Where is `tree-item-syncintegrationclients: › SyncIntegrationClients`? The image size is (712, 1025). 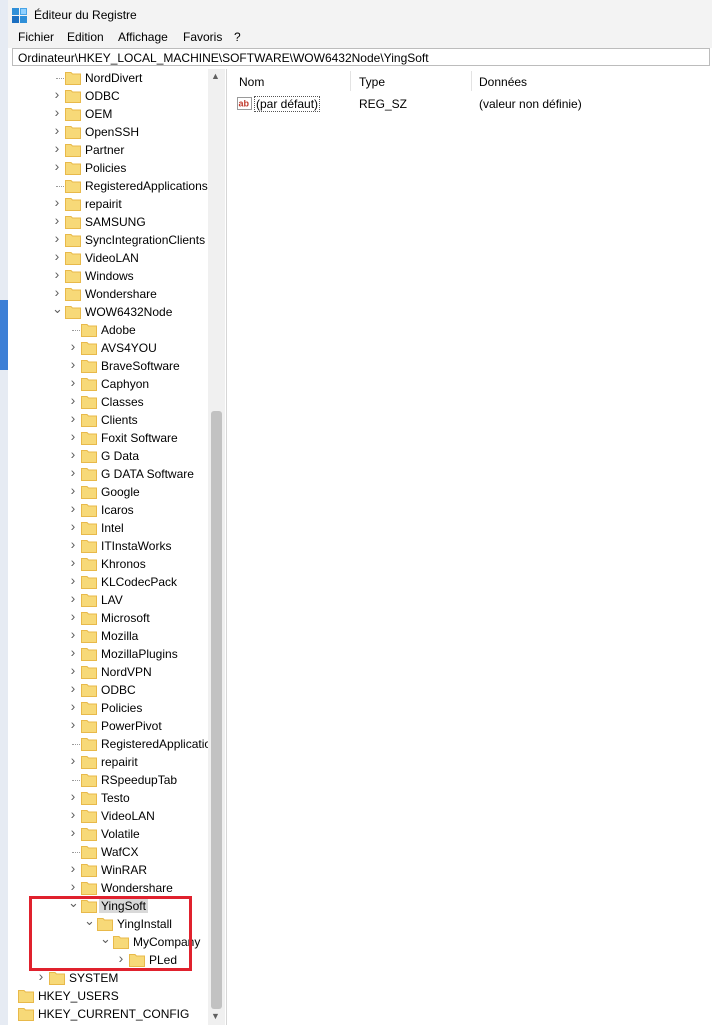 tree-item-syncintegrationclients: › SyncIntegrationClients is located at coordinates (112, 240).